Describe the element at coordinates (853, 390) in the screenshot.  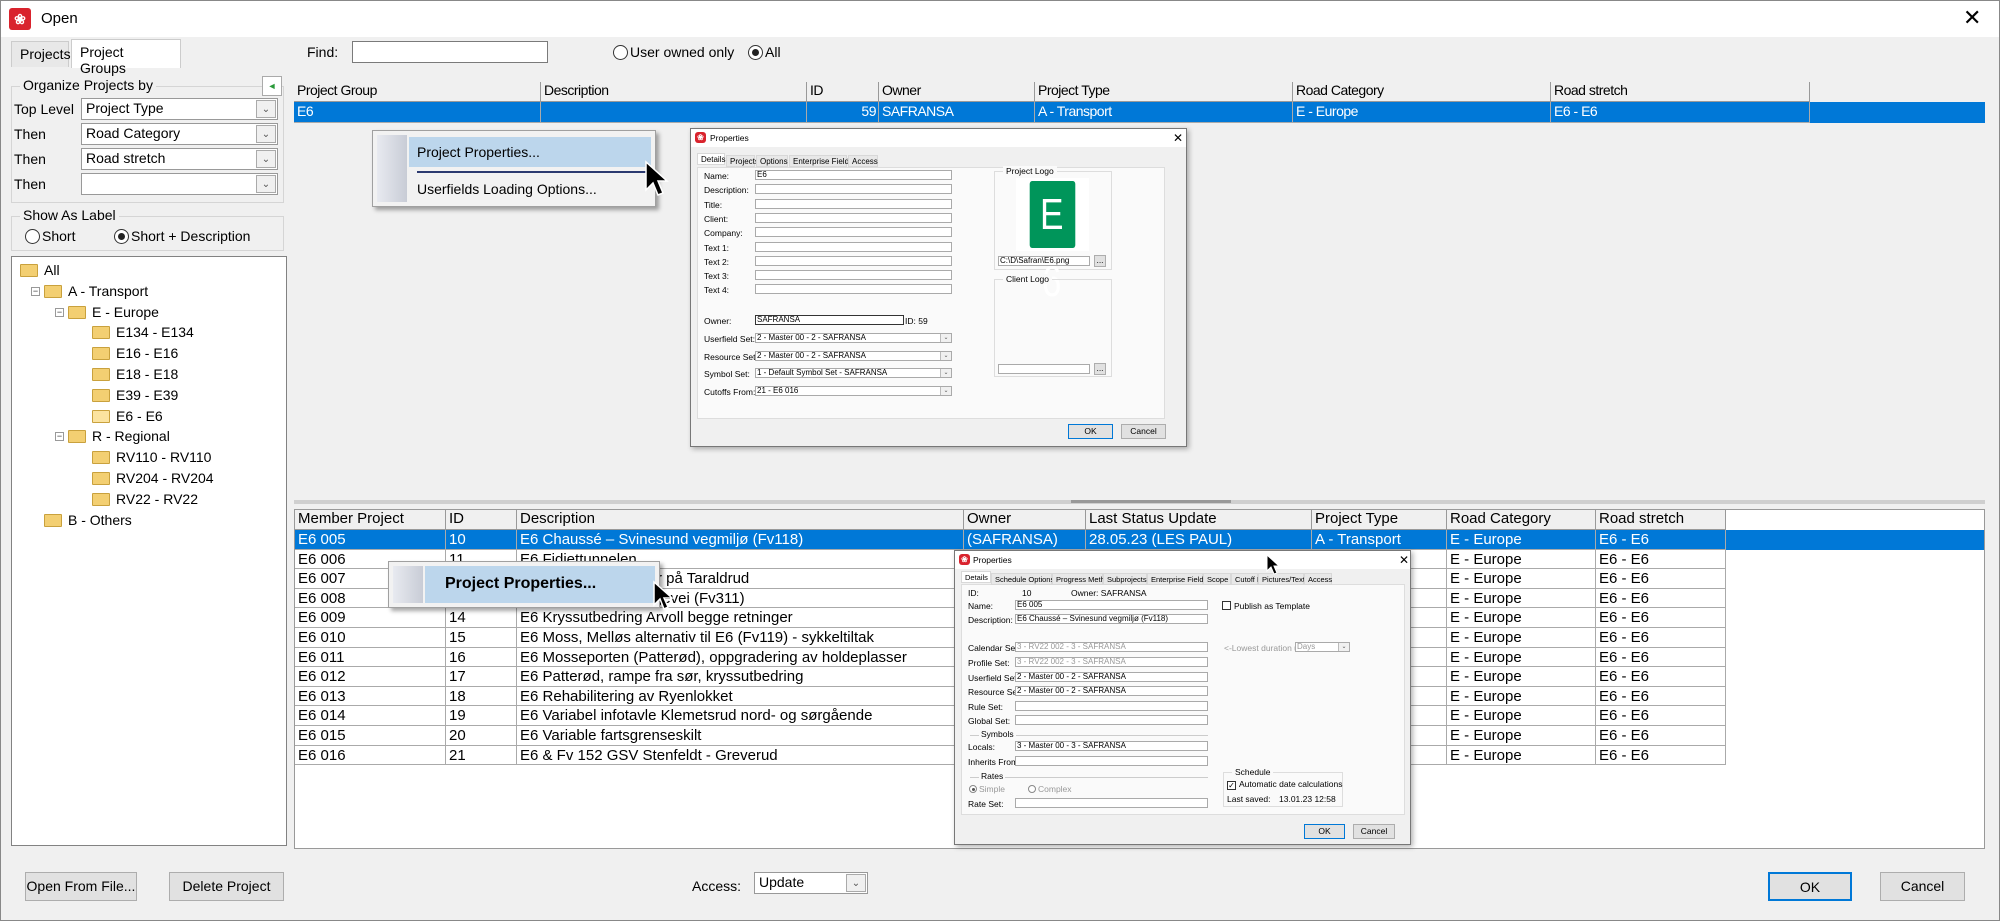
I see `set-select: 21 - E6 016 ⌄` at that location.